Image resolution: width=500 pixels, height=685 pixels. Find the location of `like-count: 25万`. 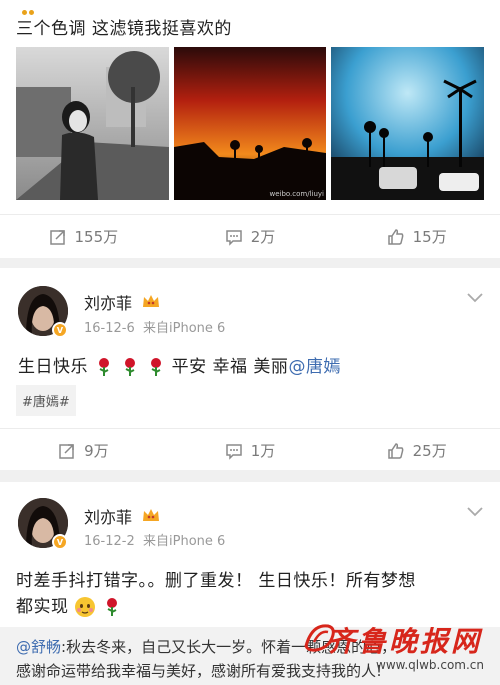

like-count: 25万 is located at coordinates (429, 451).